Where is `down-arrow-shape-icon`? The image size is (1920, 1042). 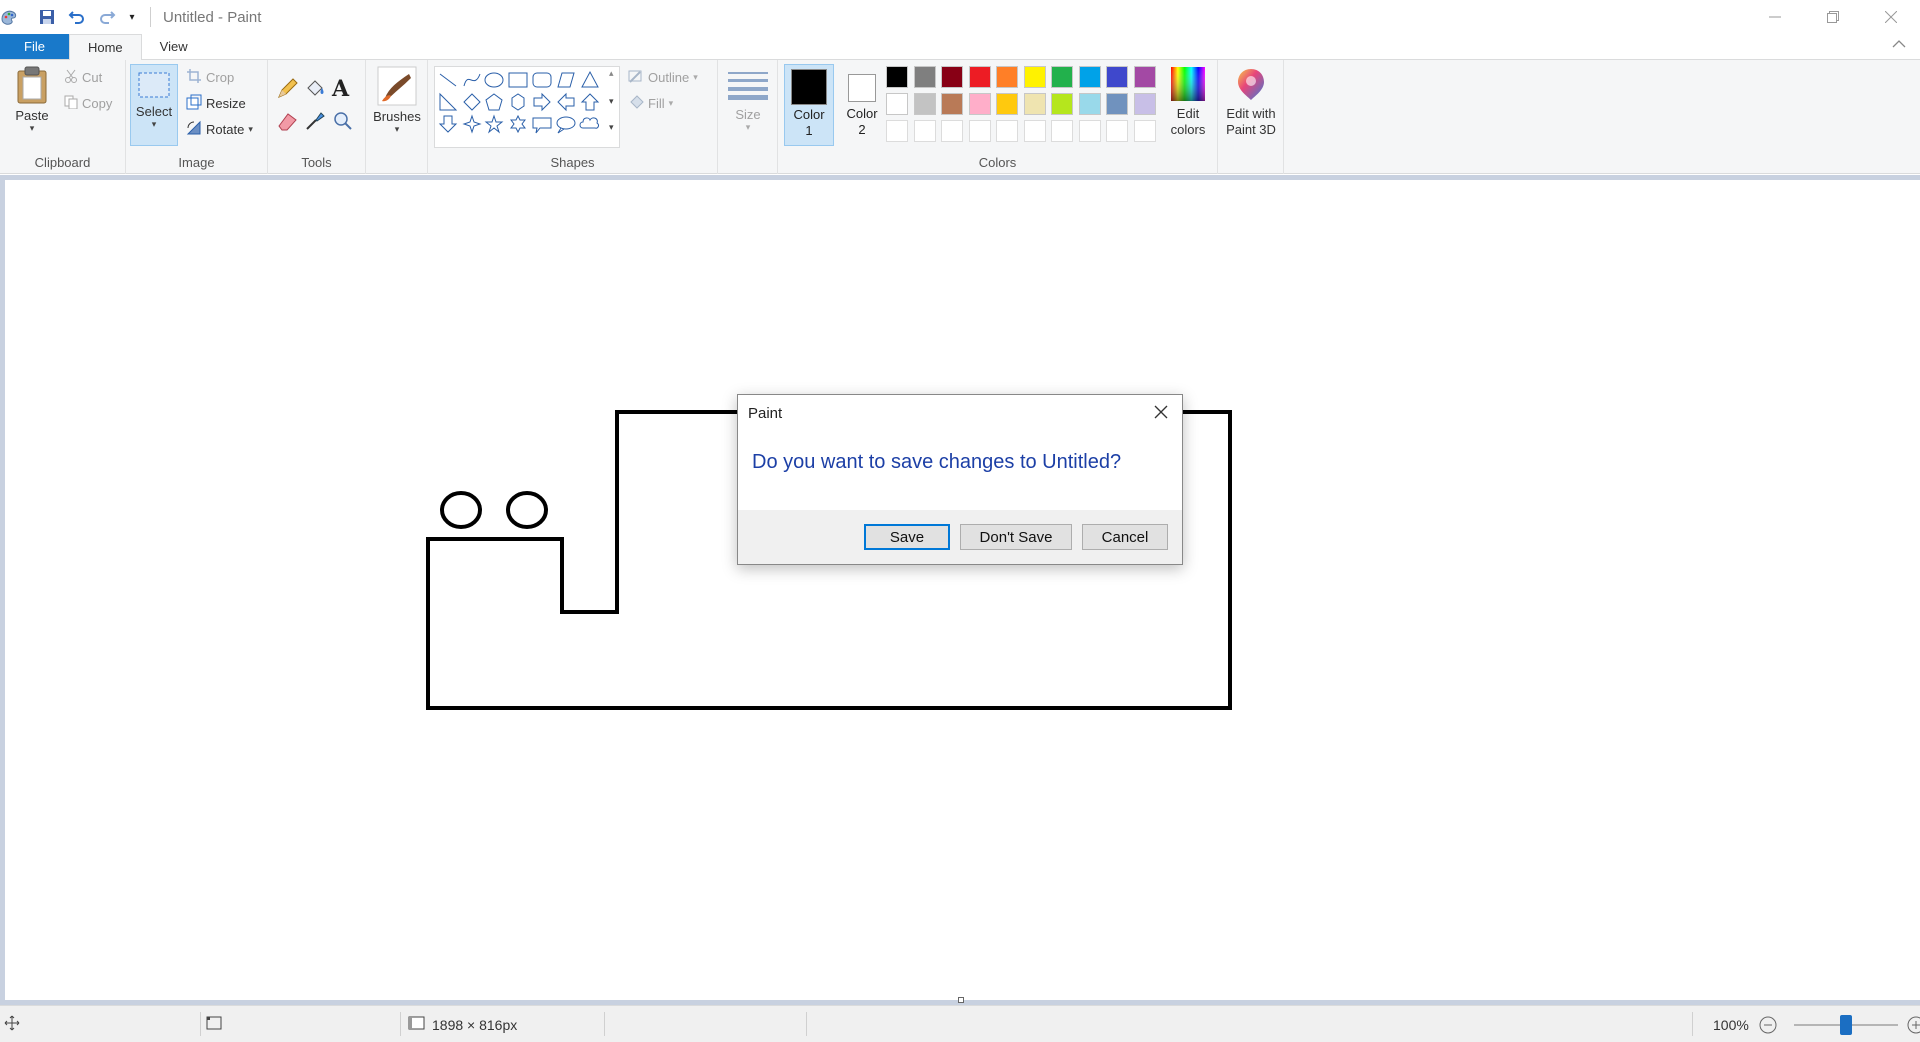
down-arrow-shape-icon is located at coordinates (448, 124).